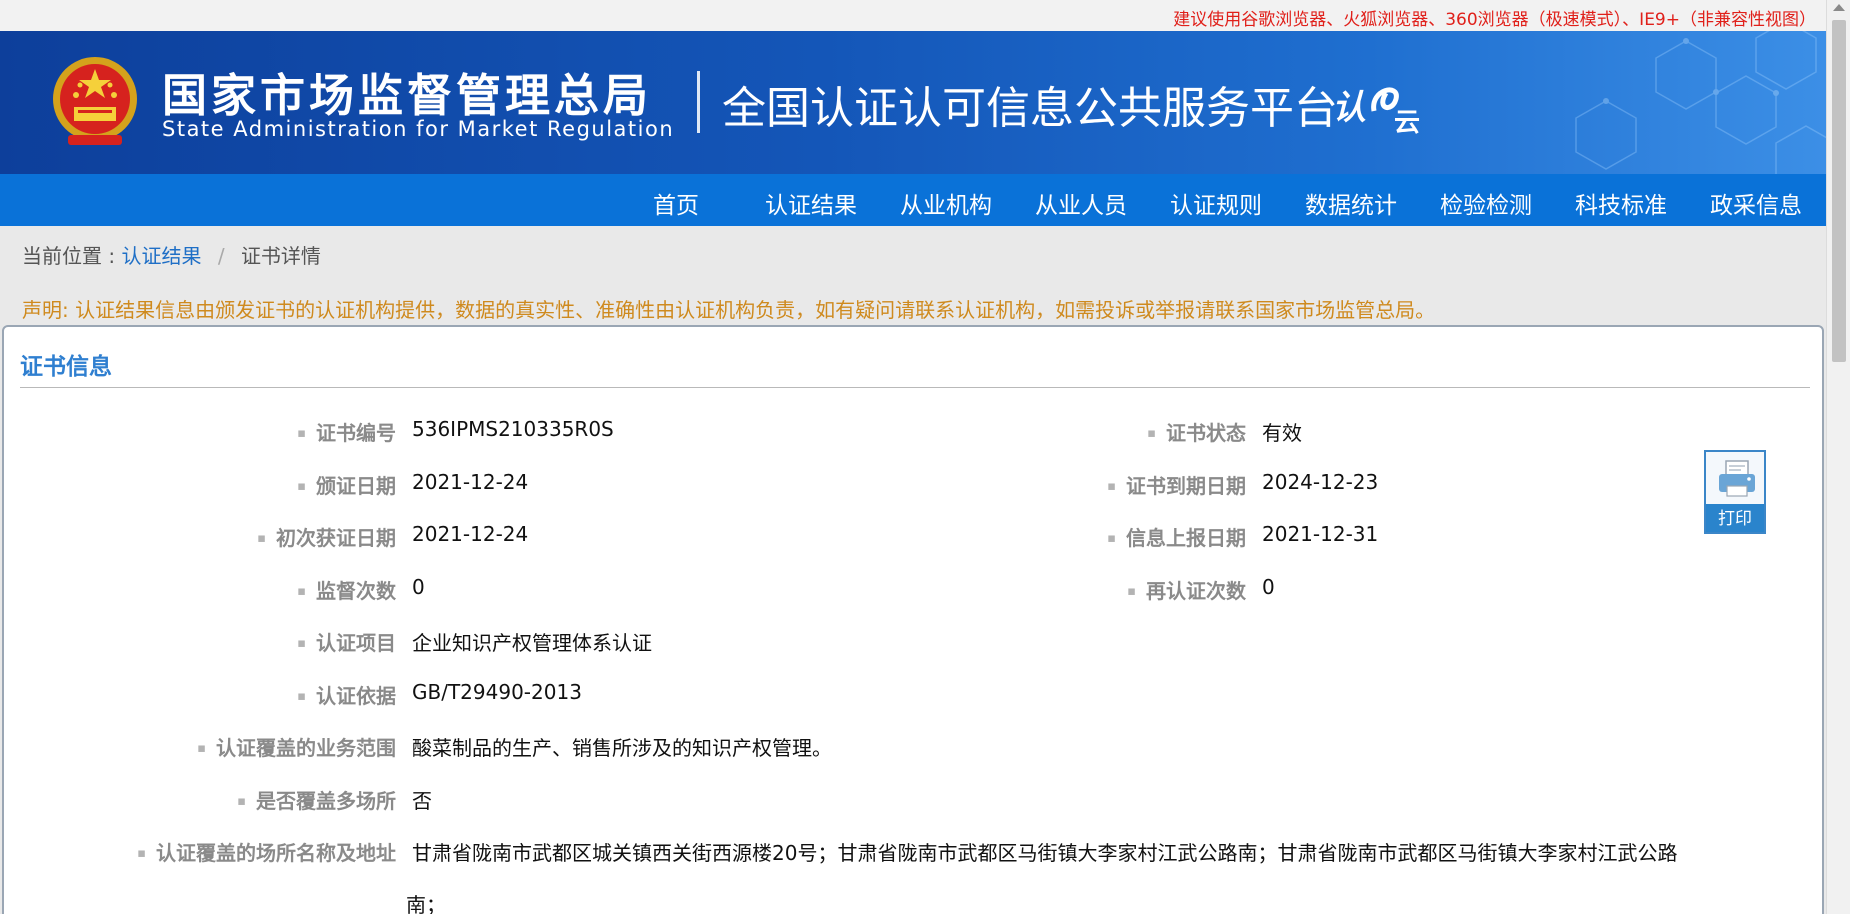  What do you see at coordinates (266, 851) in the screenshot?
I see `field-label: 认证覆盖的场所名称及地址` at bounding box center [266, 851].